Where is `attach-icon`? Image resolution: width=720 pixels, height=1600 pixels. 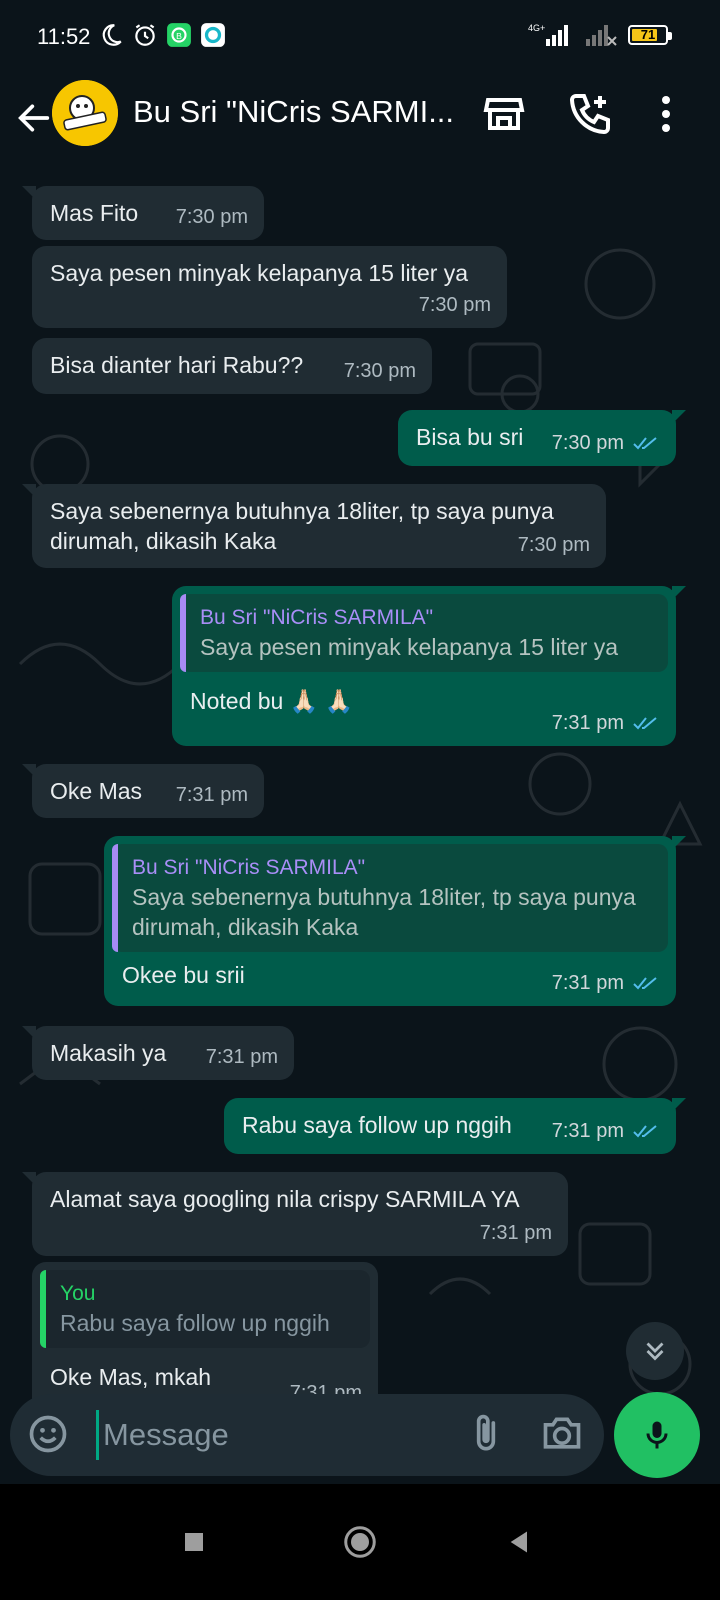 attach-icon is located at coordinates (486, 1434).